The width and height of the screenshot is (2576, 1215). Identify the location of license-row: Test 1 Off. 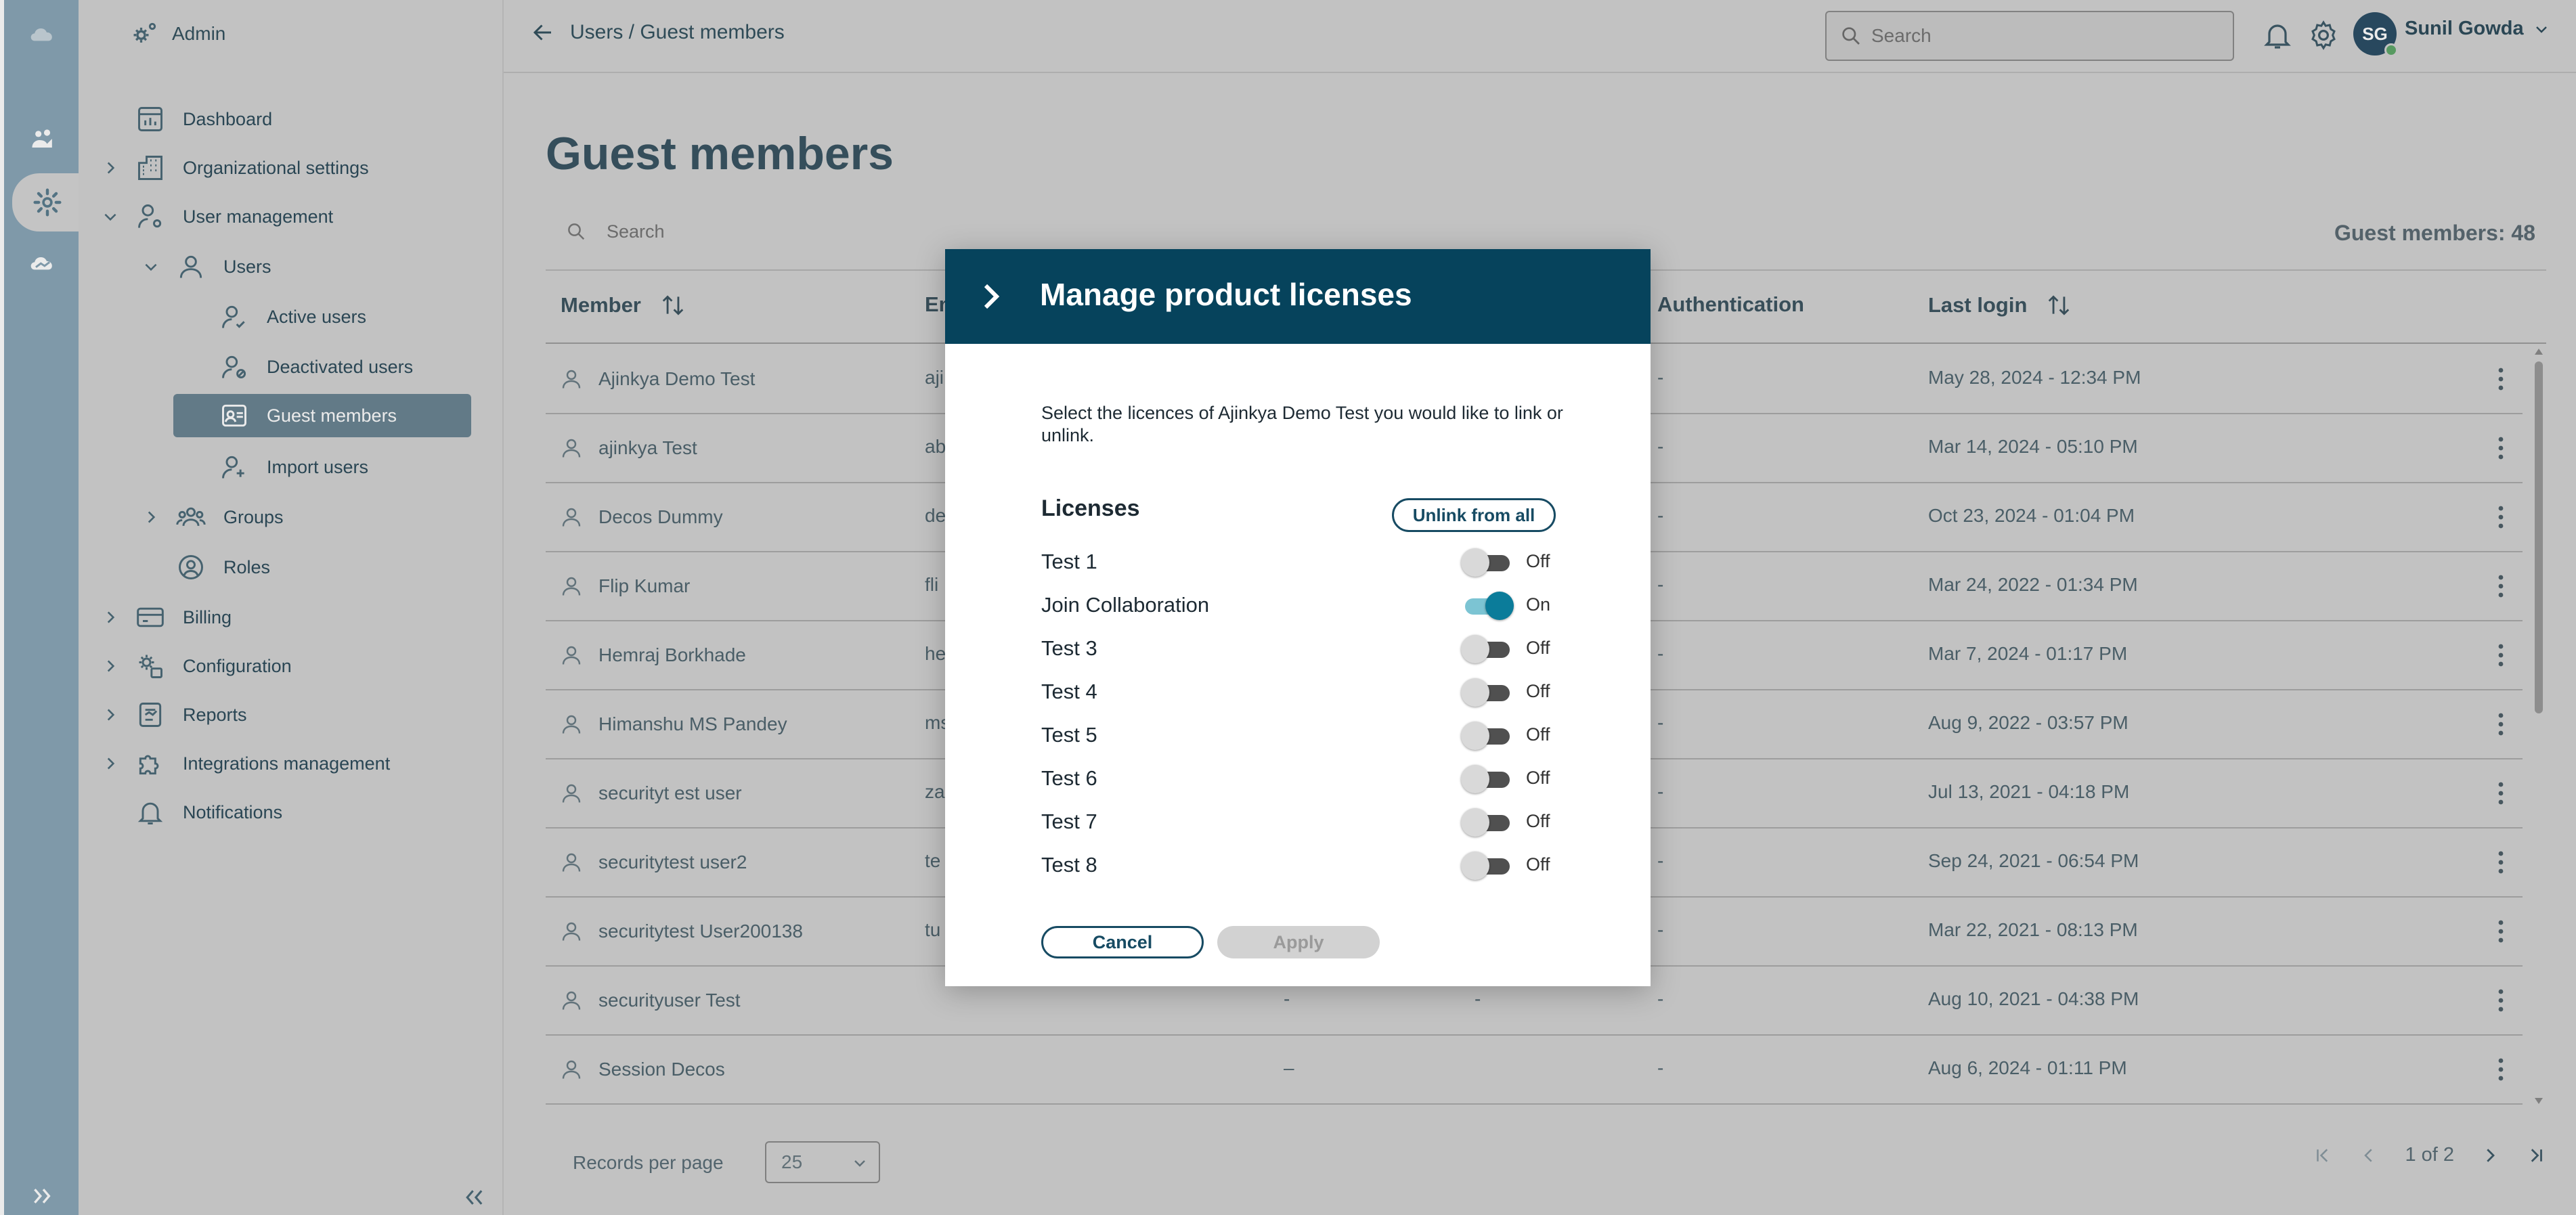
(1305, 562).